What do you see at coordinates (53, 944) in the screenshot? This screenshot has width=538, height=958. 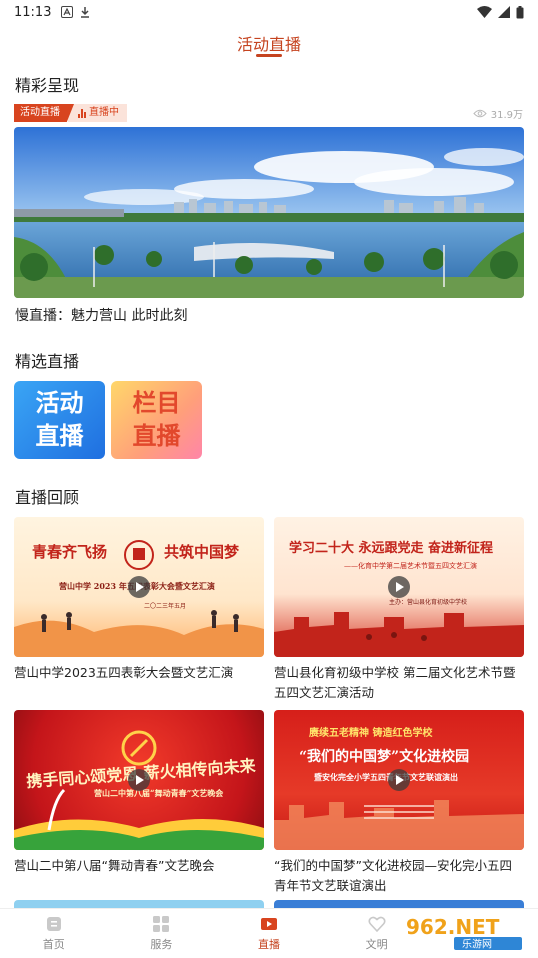 I see `nav-label-home: 首页` at bounding box center [53, 944].